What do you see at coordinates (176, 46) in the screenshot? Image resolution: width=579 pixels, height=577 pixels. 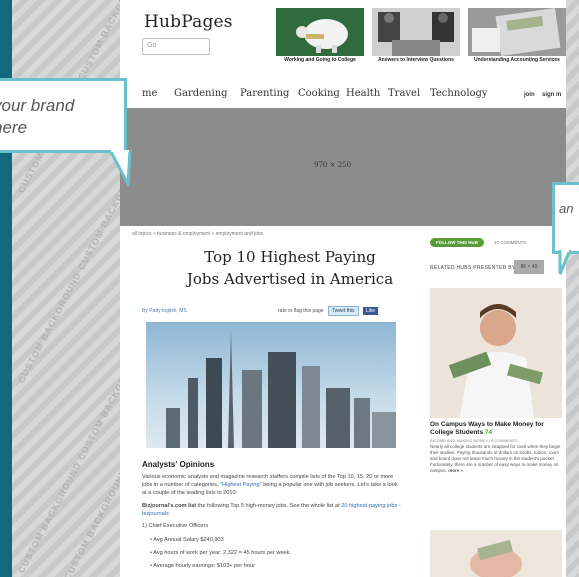 I see `search-input: Go` at bounding box center [176, 46].